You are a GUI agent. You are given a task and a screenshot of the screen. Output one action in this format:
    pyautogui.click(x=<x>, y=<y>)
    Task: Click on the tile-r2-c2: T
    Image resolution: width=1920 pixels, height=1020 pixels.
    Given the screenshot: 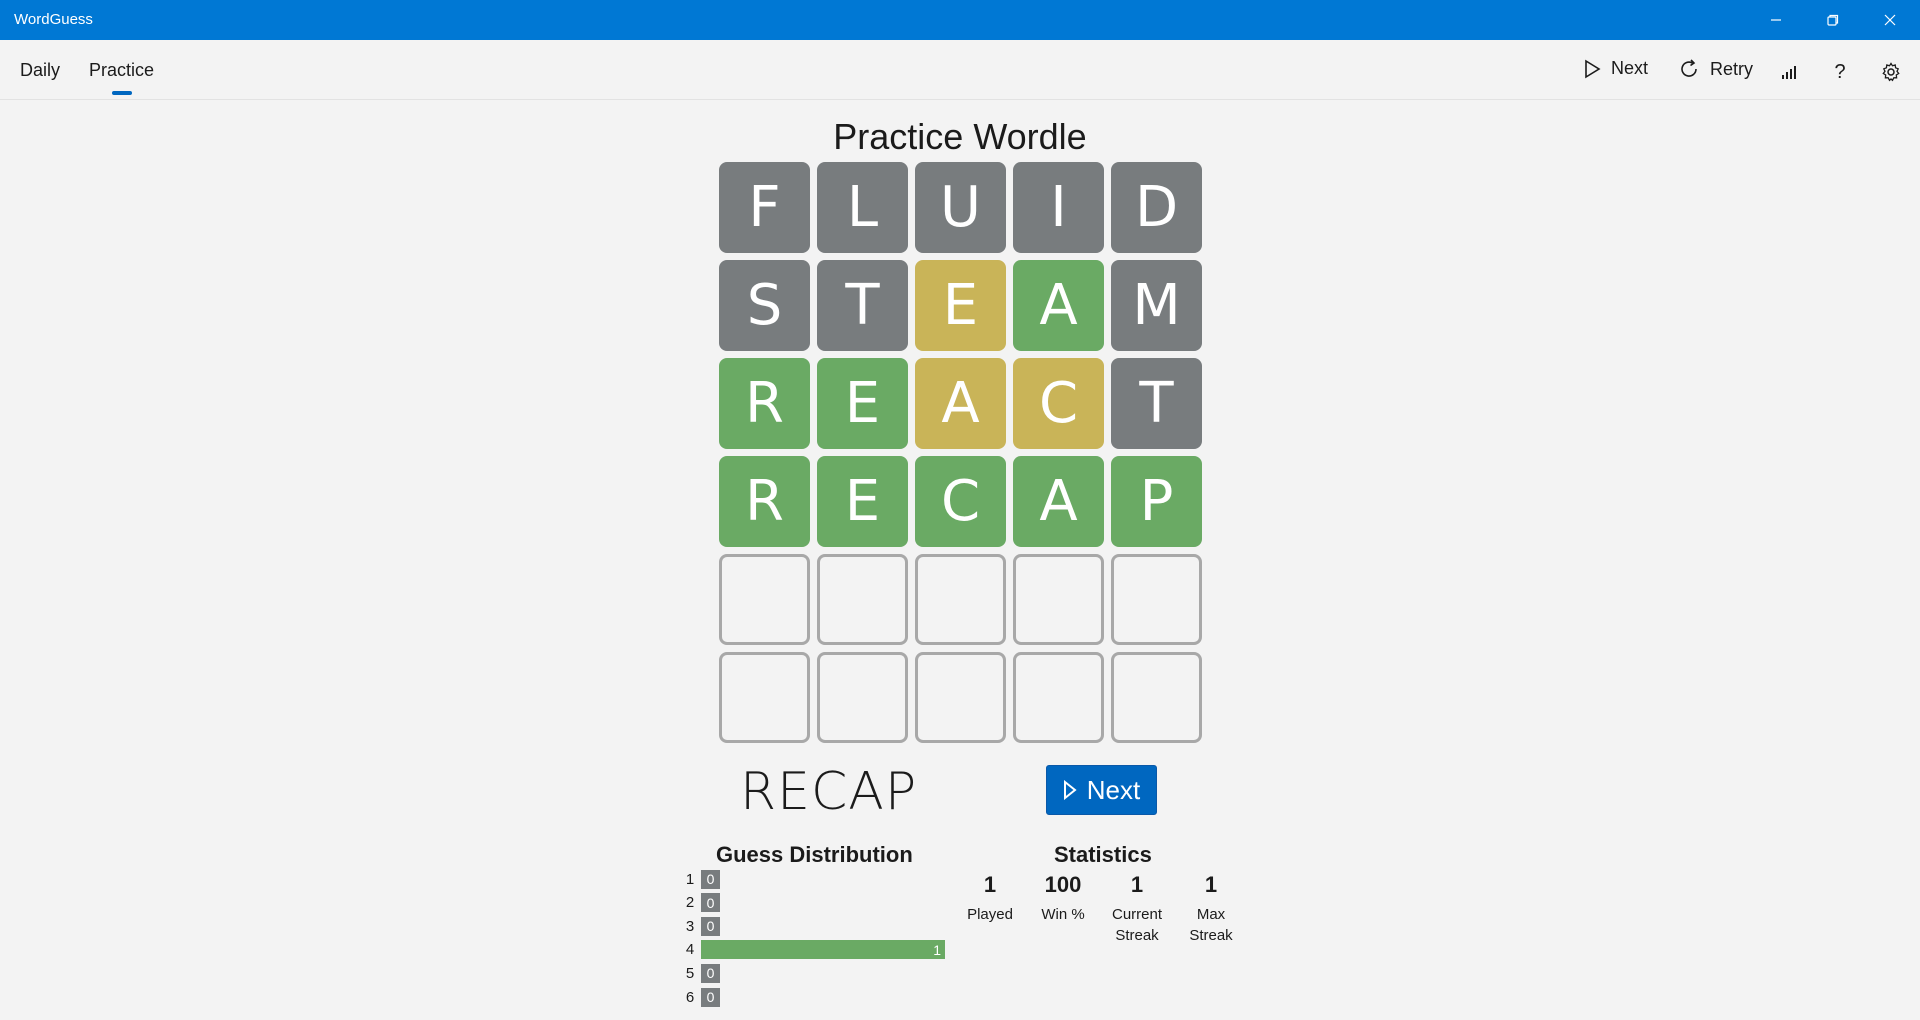 What is the action you would take?
    pyautogui.click(x=862, y=305)
    